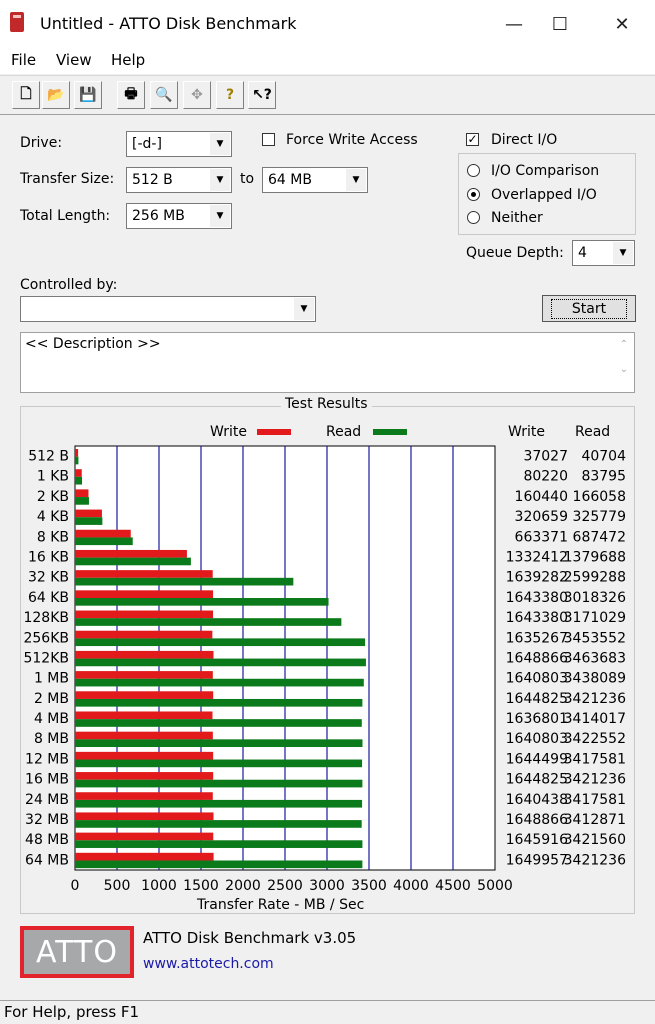 The height and width of the screenshot is (1024, 655). Describe the element at coordinates (47, 780) in the screenshot. I see `category-label: 16 MB` at that location.